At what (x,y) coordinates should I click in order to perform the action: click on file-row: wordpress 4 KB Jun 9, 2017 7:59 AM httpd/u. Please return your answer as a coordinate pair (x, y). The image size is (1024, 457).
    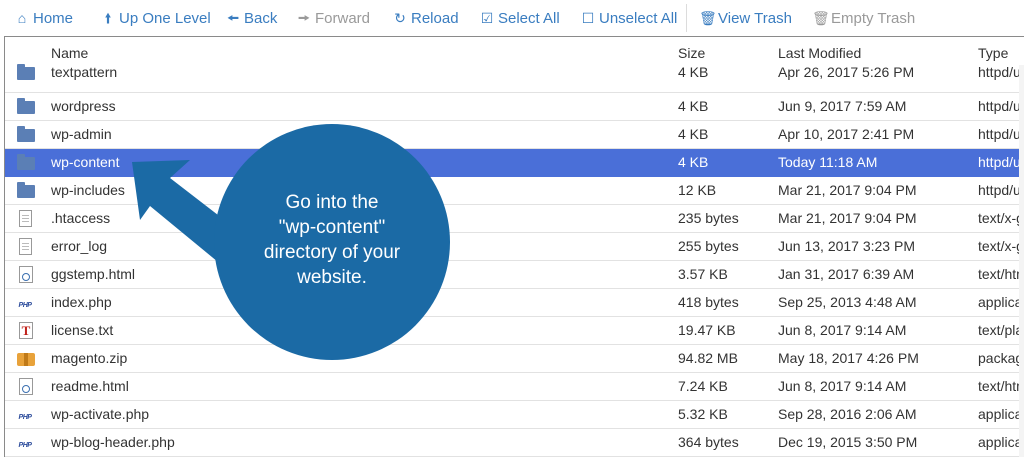
    Looking at the image, I should click on (514, 107).